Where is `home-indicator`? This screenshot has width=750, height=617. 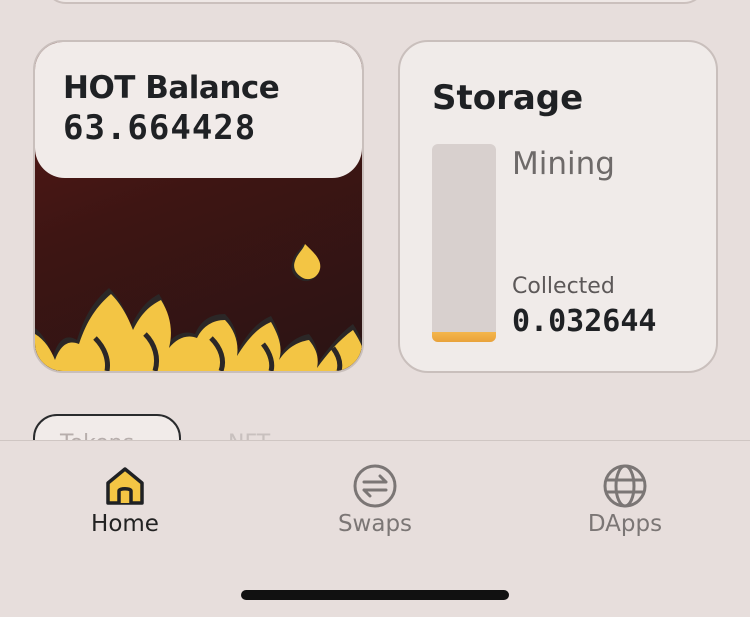
home-indicator is located at coordinates (375, 595).